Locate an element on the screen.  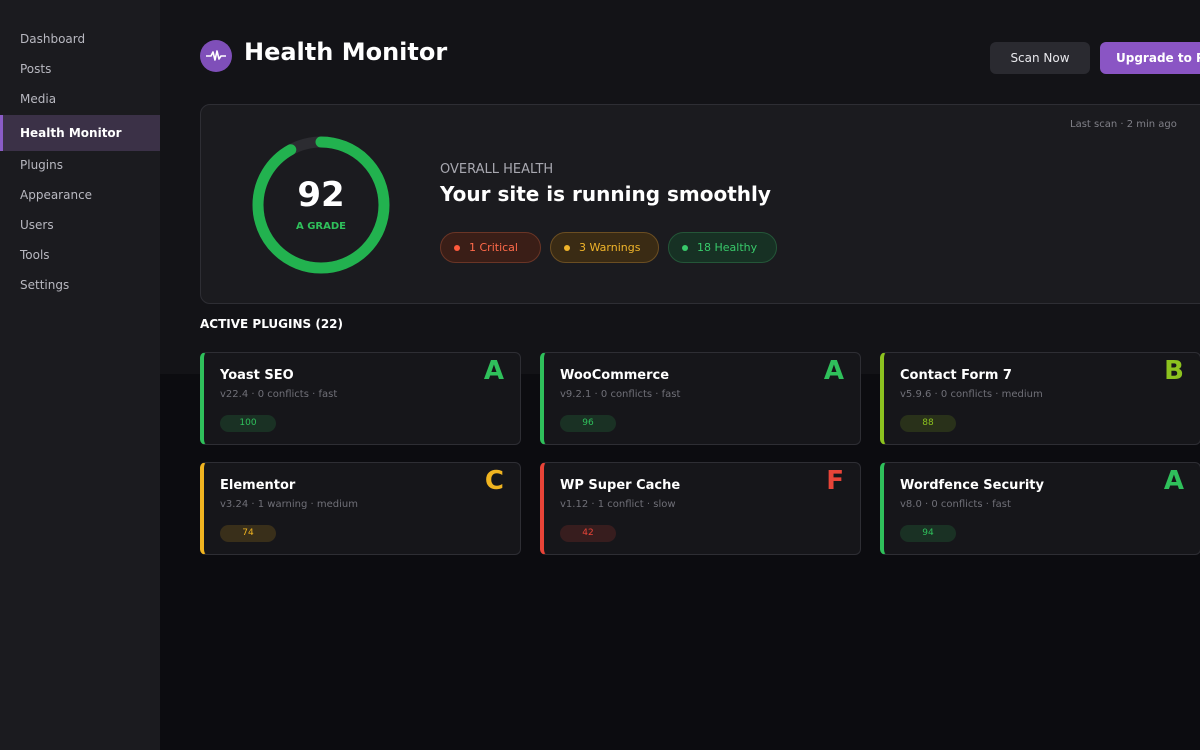
critical-label: 1 Critical is located at coordinates (493, 247).